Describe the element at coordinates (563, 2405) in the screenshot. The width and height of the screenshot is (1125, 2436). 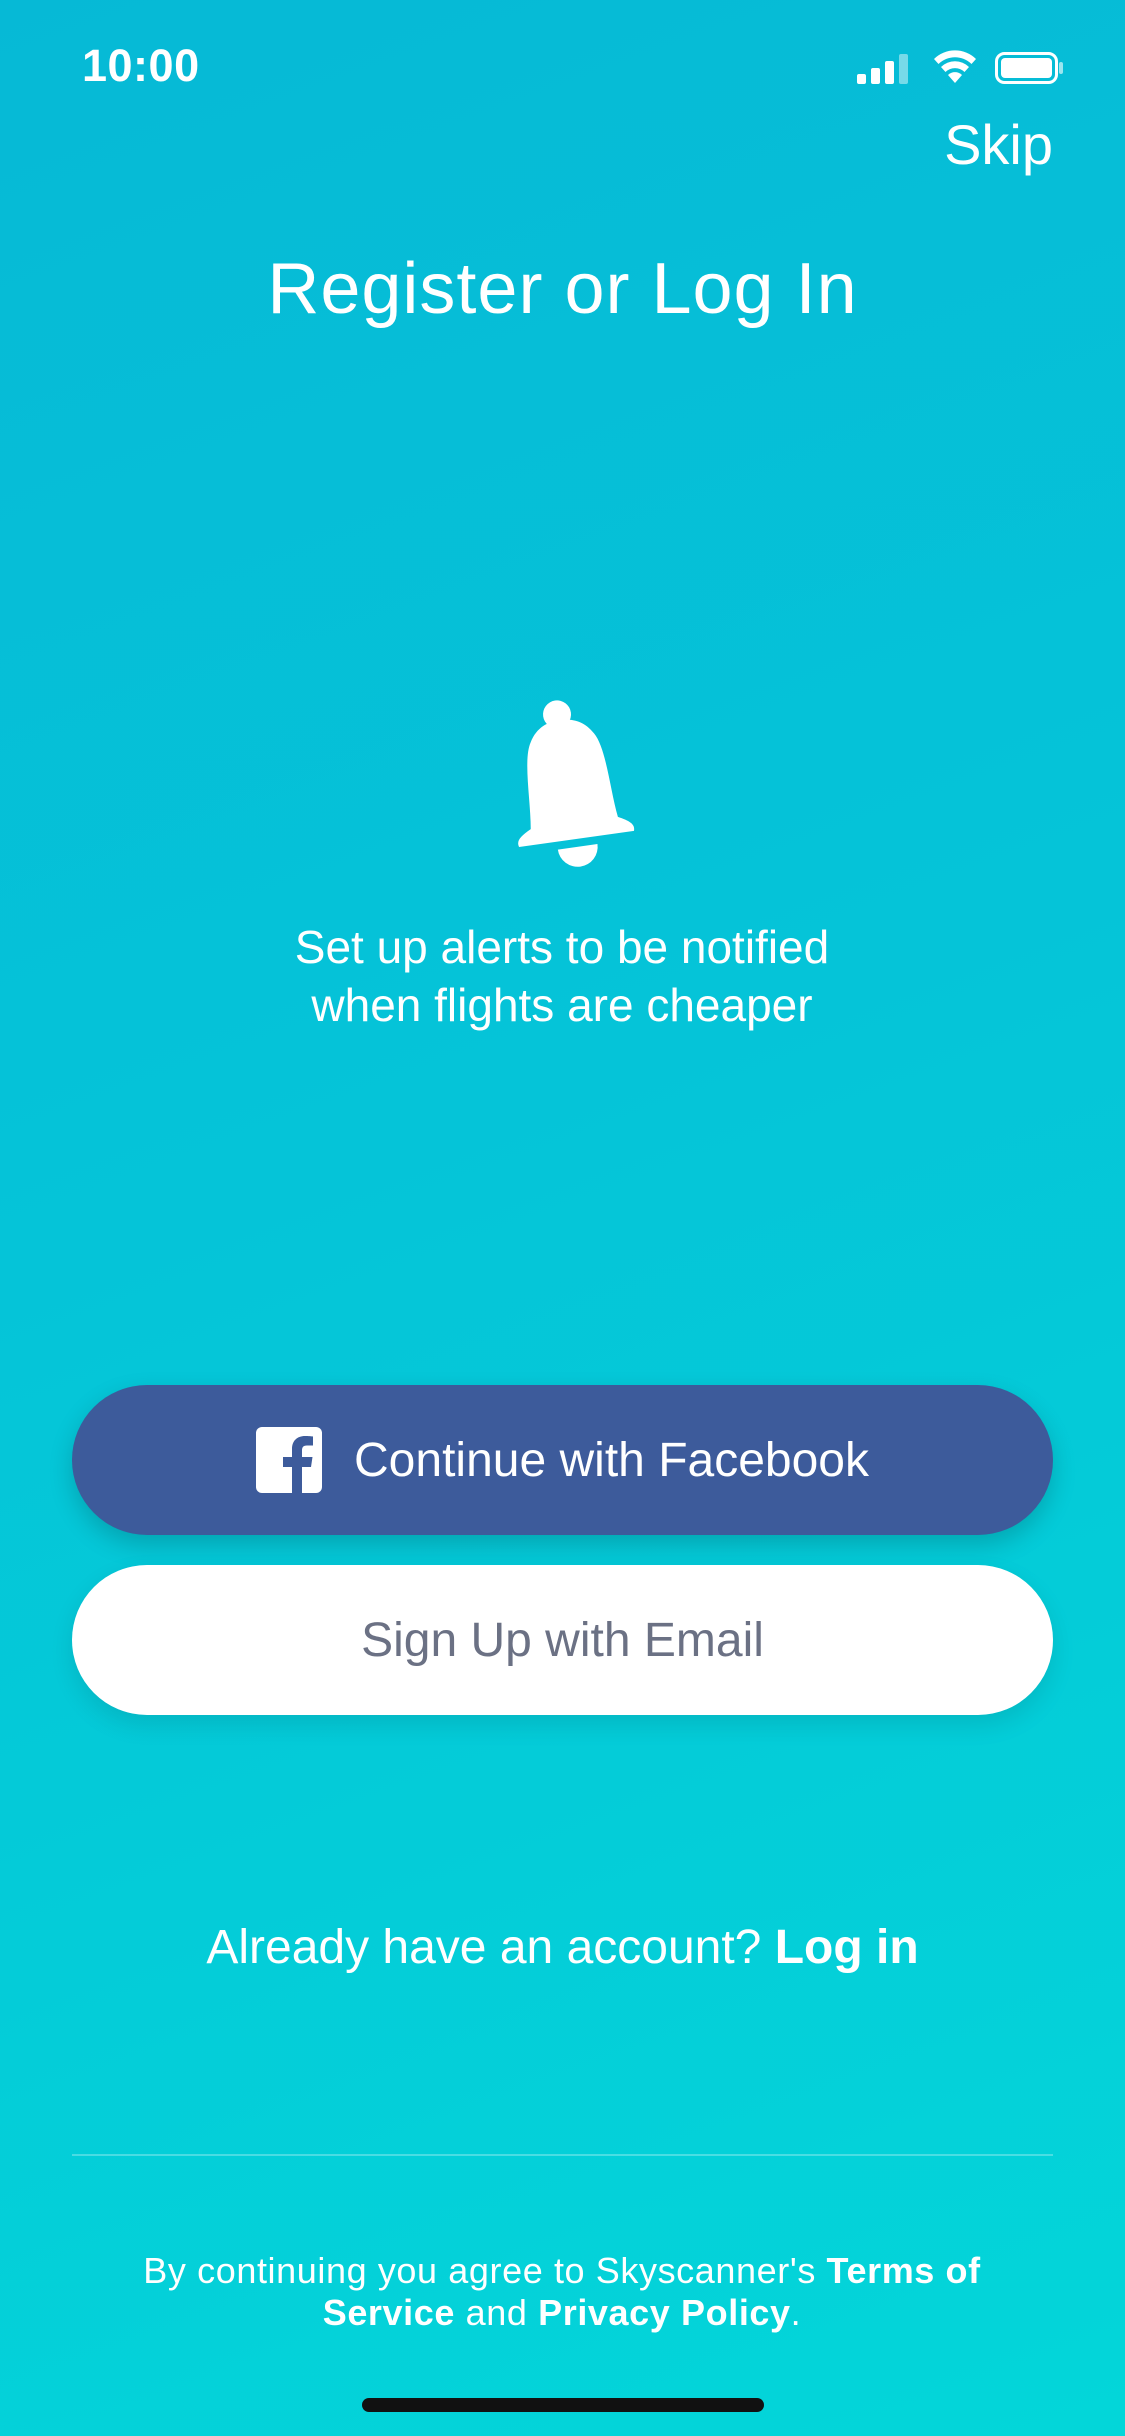
I see `home-indicator` at that location.